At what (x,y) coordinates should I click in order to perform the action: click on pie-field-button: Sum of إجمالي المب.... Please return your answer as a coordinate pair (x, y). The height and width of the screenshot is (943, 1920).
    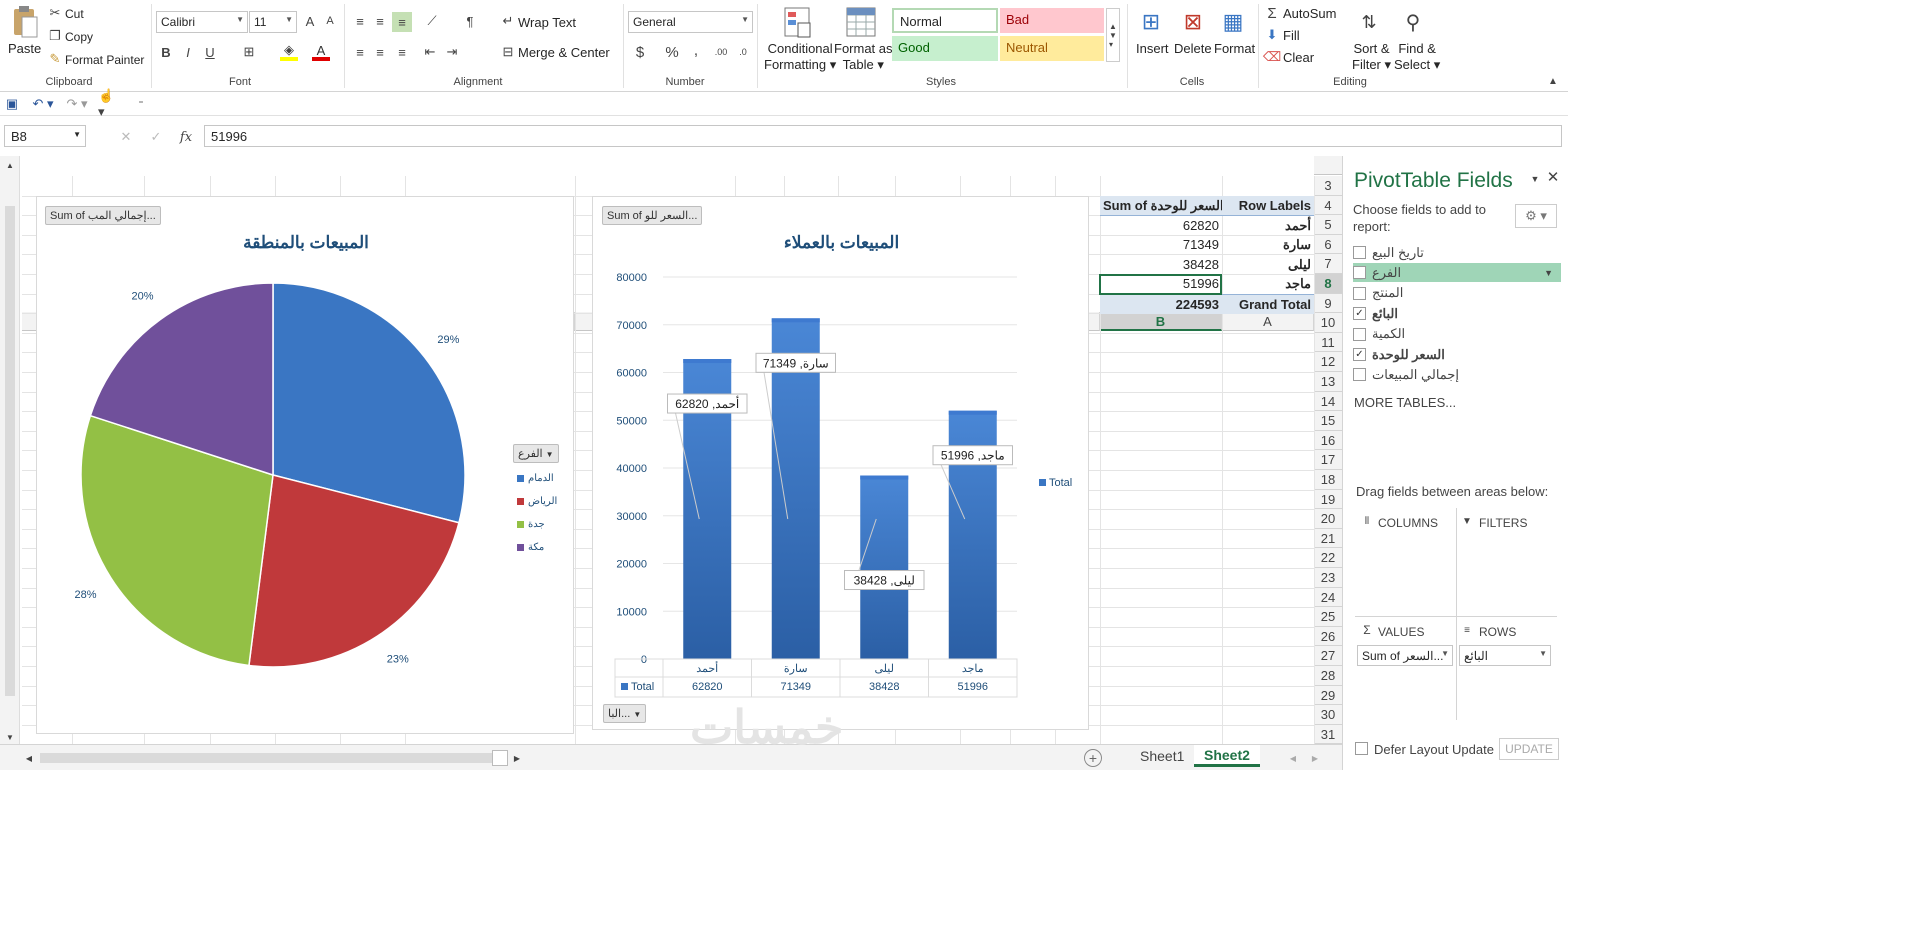
    Looking at the image, I should click on (103, 215).